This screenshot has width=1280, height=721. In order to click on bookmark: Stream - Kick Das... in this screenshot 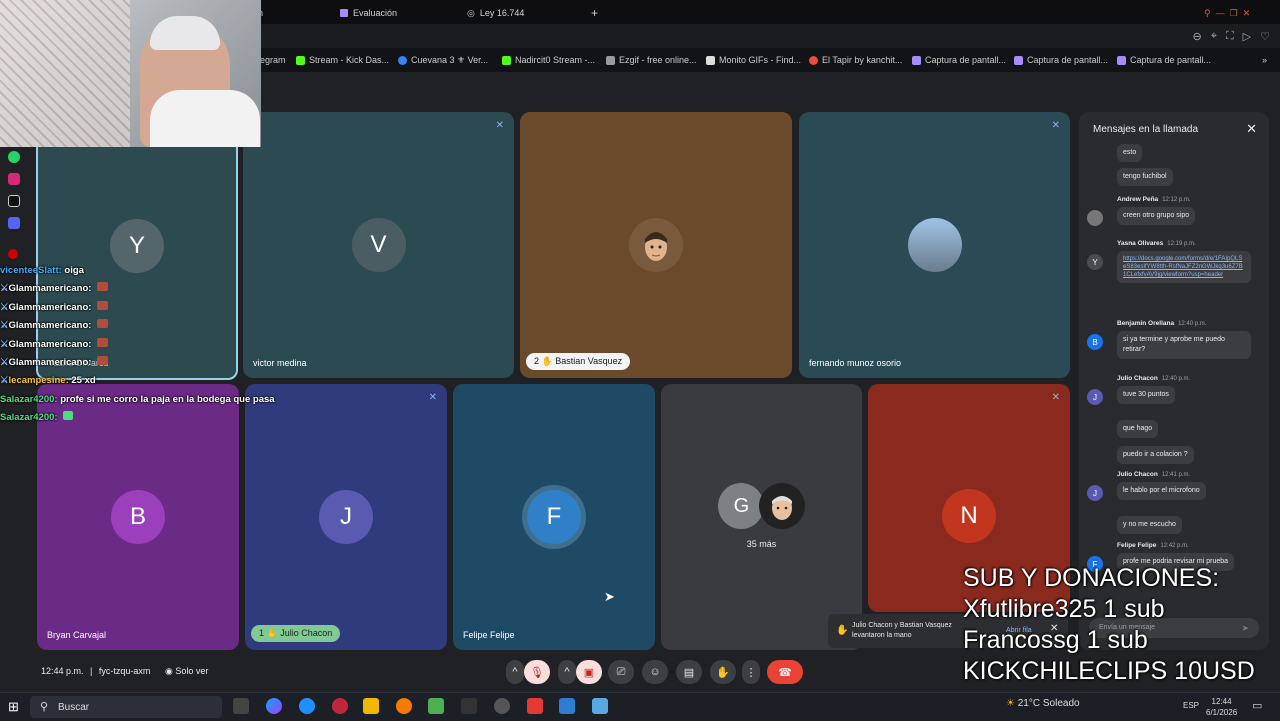, I will do `click(342, 60)`.